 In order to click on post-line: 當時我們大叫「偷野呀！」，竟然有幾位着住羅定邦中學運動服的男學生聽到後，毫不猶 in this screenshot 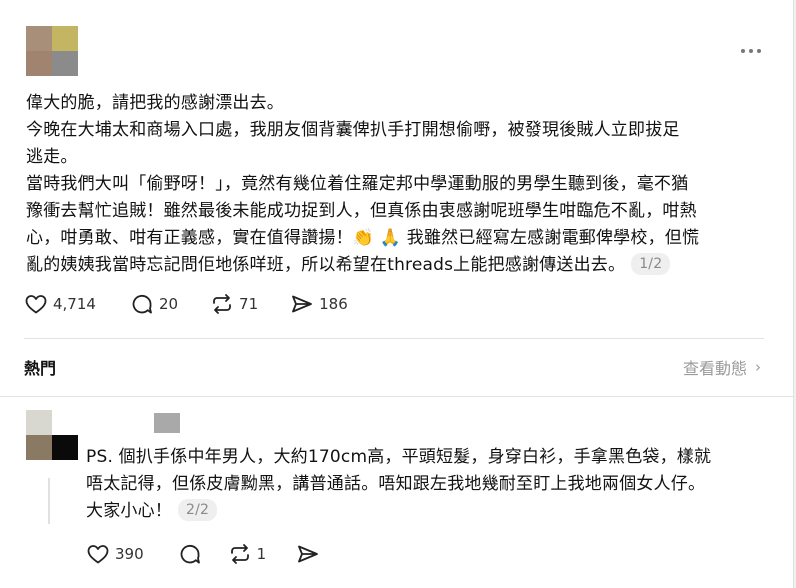, I will do `click(357, 184)`.